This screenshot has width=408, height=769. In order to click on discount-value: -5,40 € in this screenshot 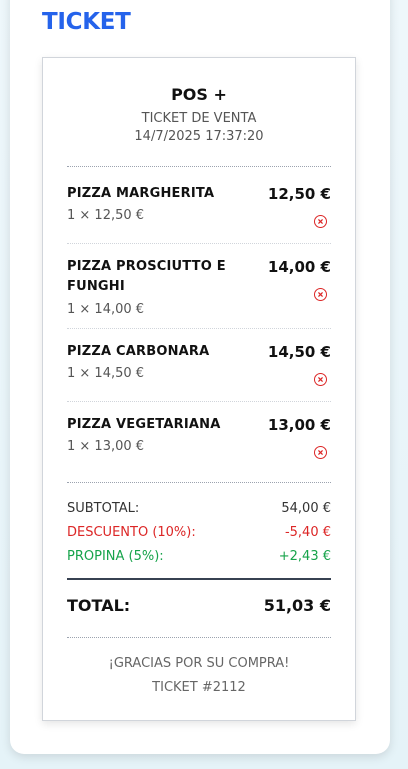, I will do `click(307, 532)`.